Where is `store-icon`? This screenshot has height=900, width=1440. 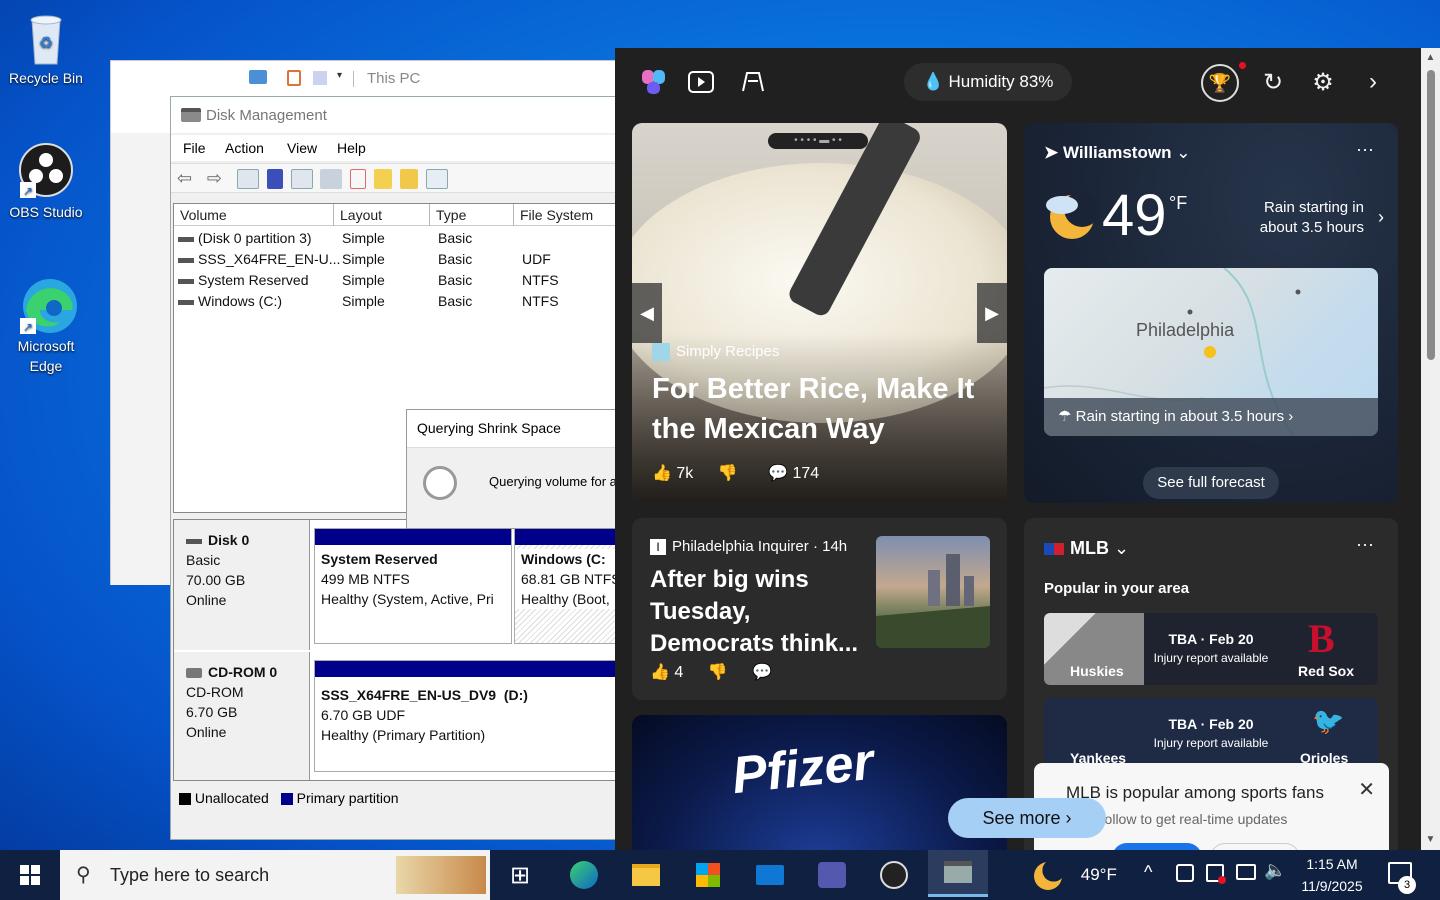 store-icon is located at coordinates (708, 875).